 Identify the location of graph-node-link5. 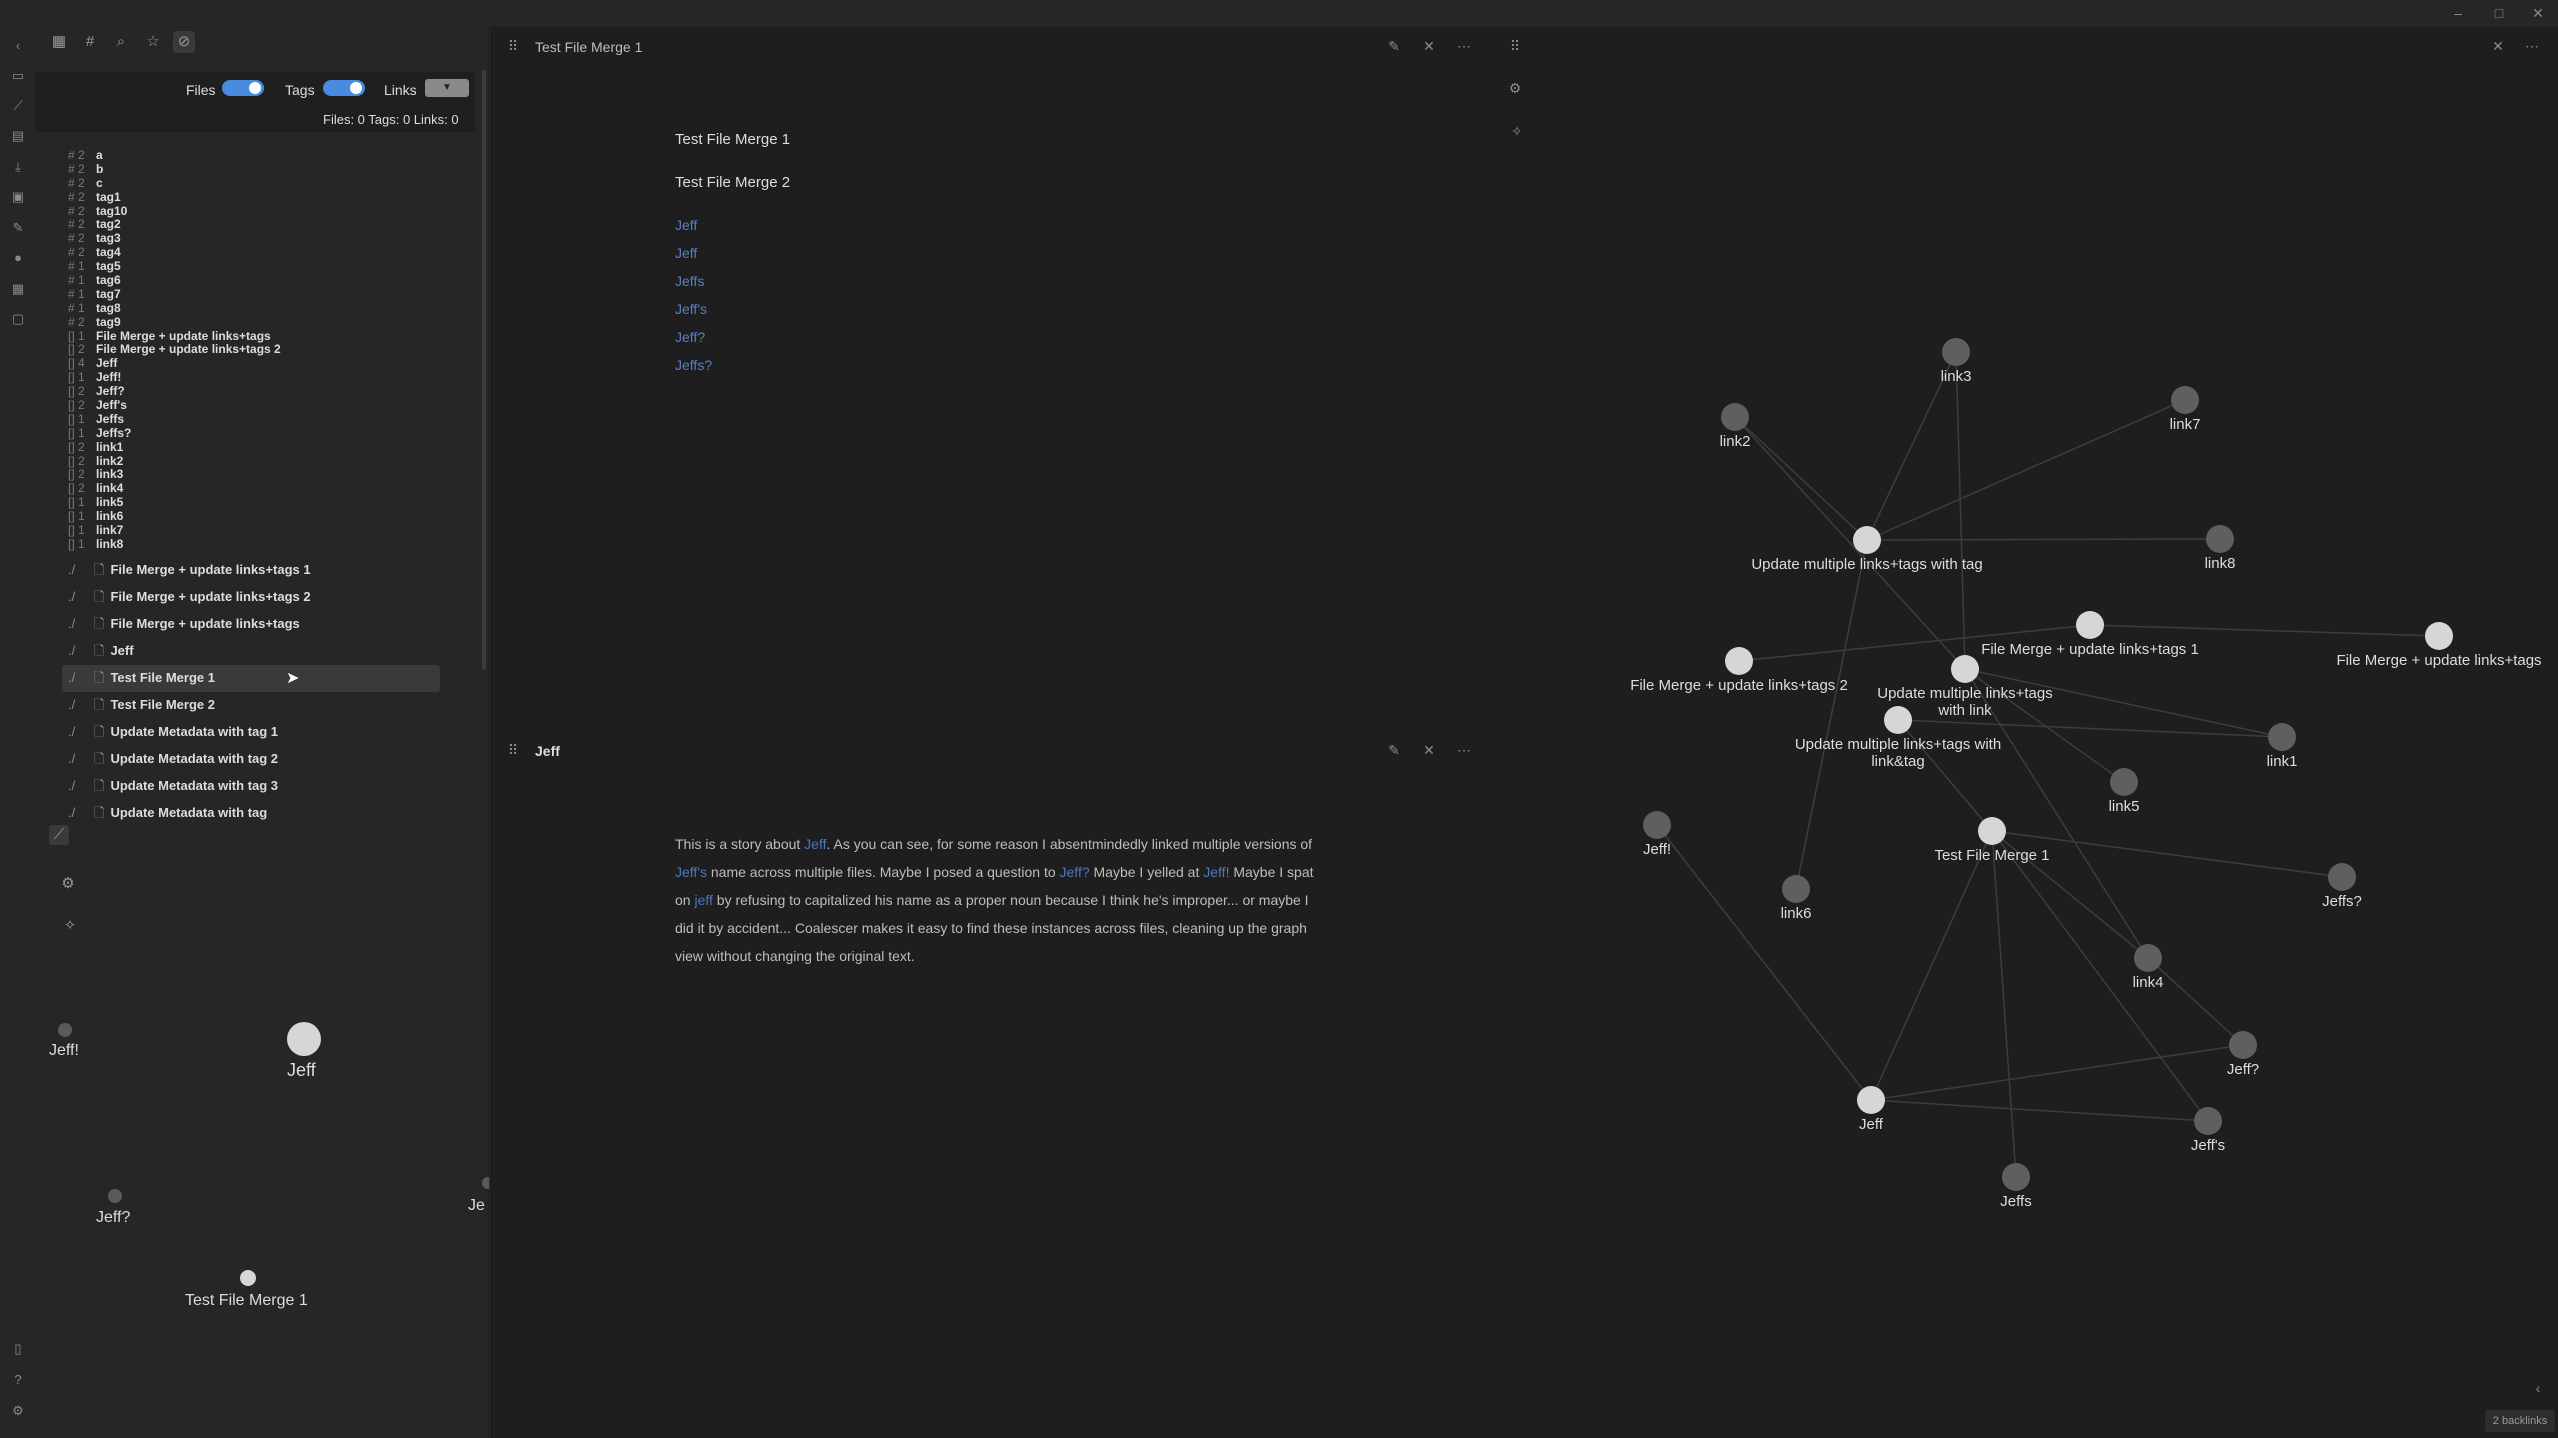
(2124, 782).